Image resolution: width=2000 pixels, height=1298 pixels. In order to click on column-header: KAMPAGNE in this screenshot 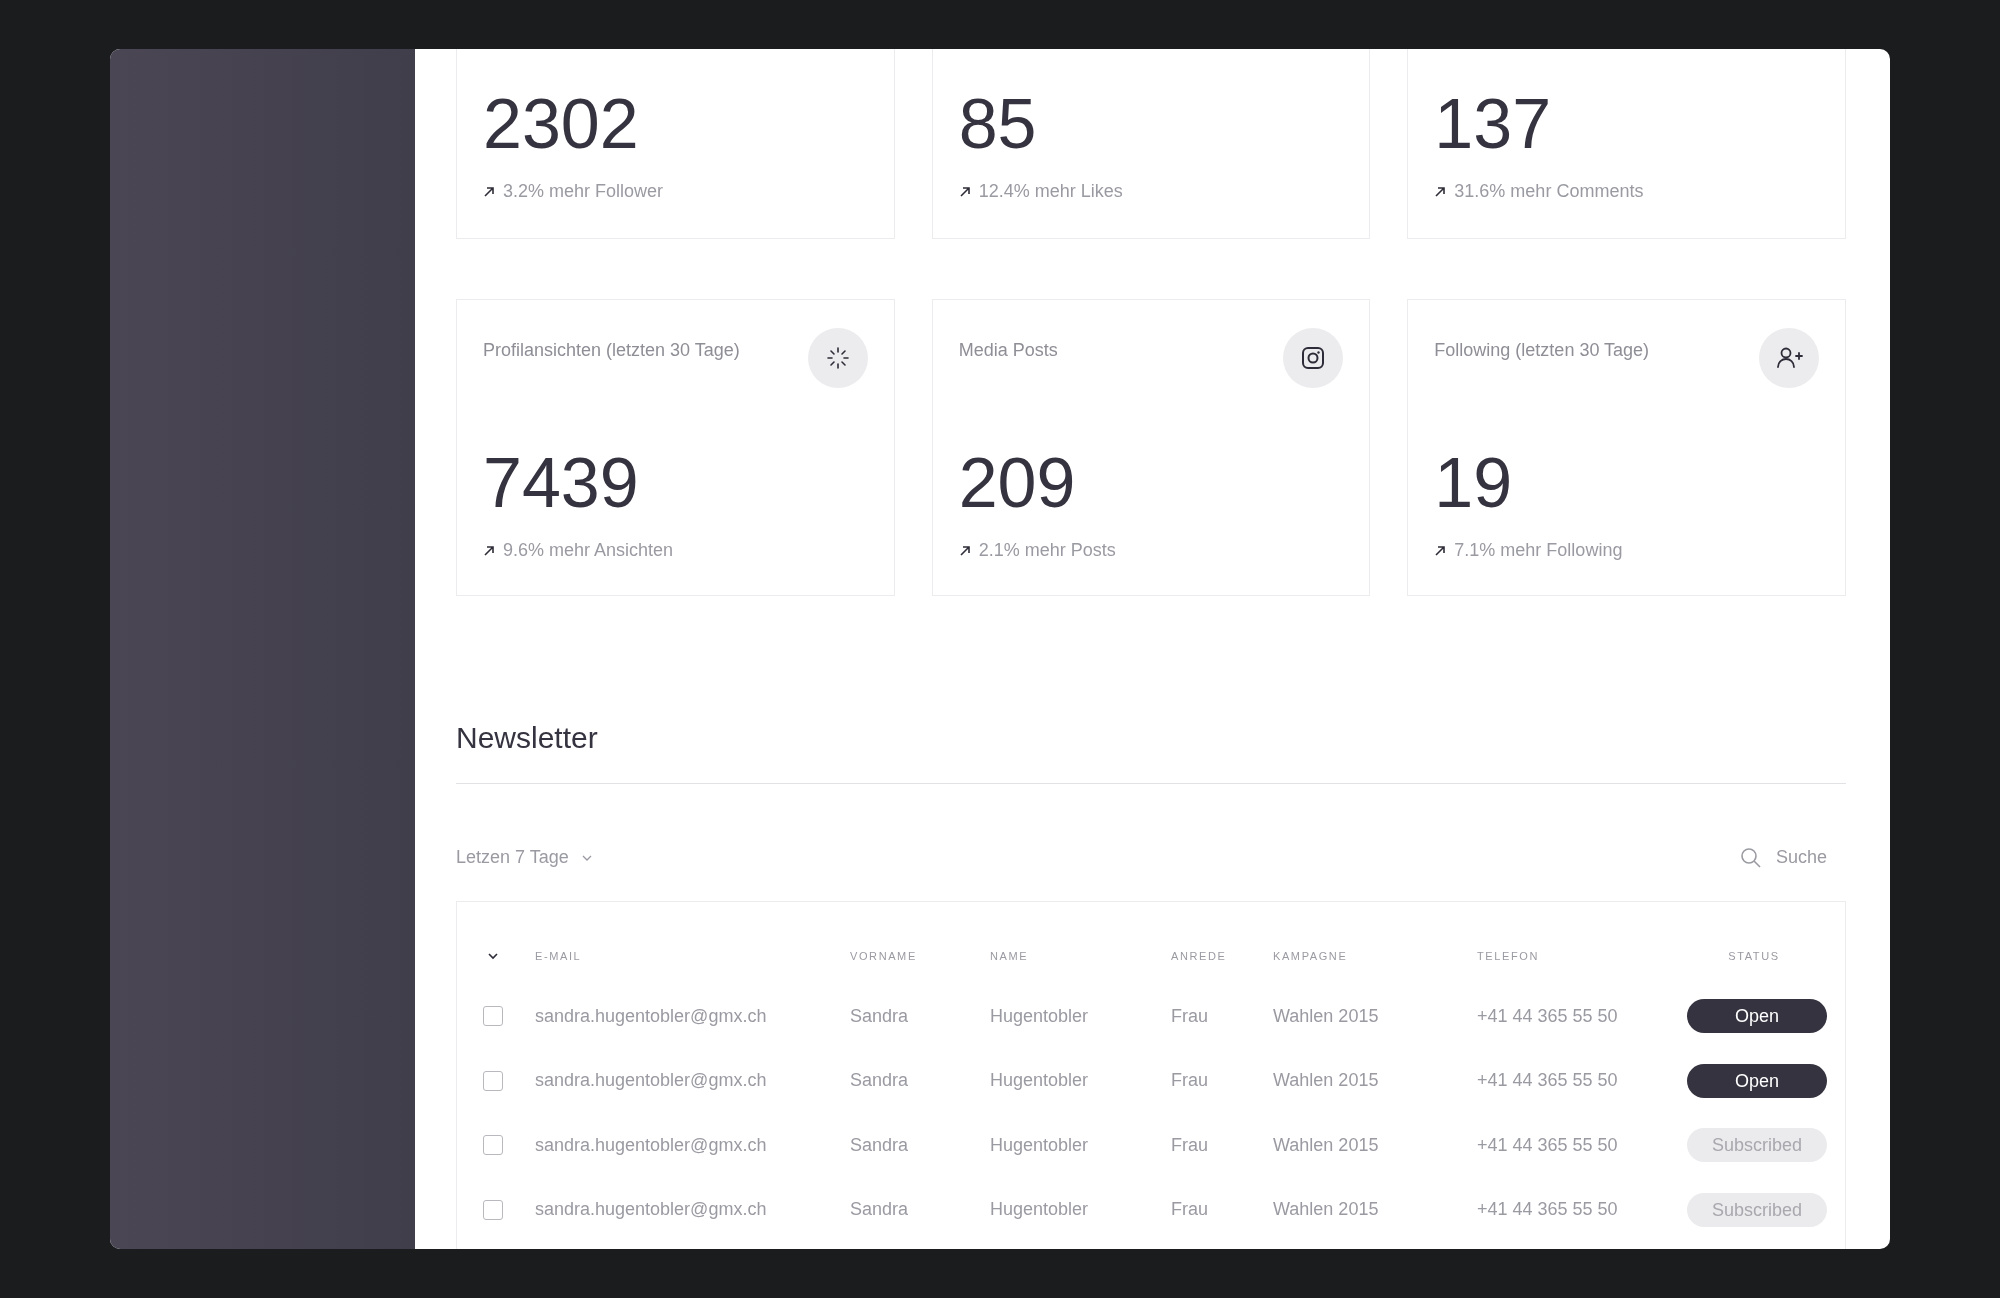, I will do `click(1311, 956)`.